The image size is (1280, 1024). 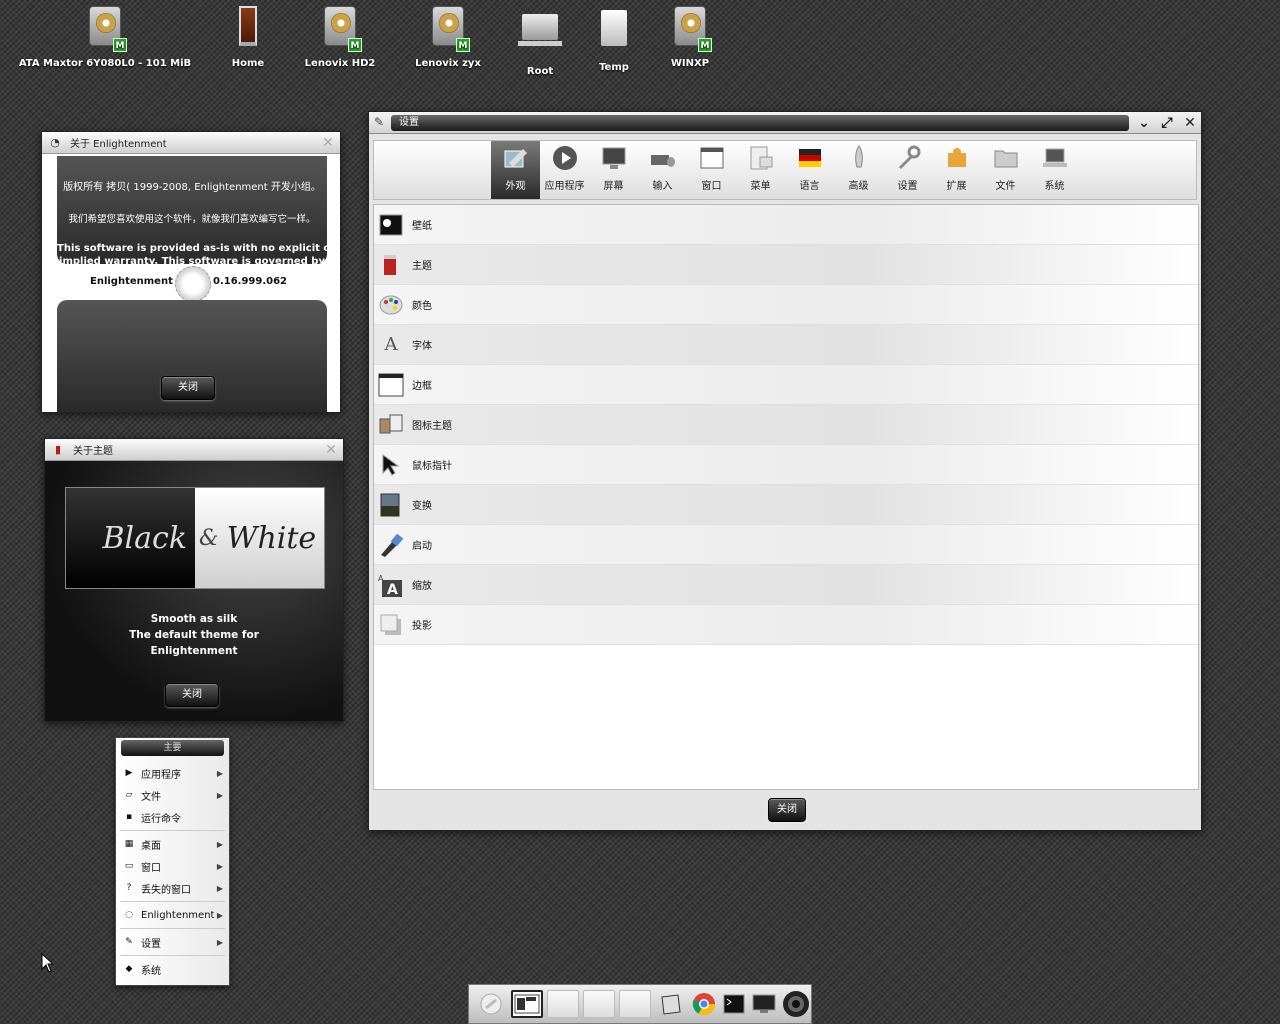 I want to click on tab-settings: 设置, so click(x=907, y=170).